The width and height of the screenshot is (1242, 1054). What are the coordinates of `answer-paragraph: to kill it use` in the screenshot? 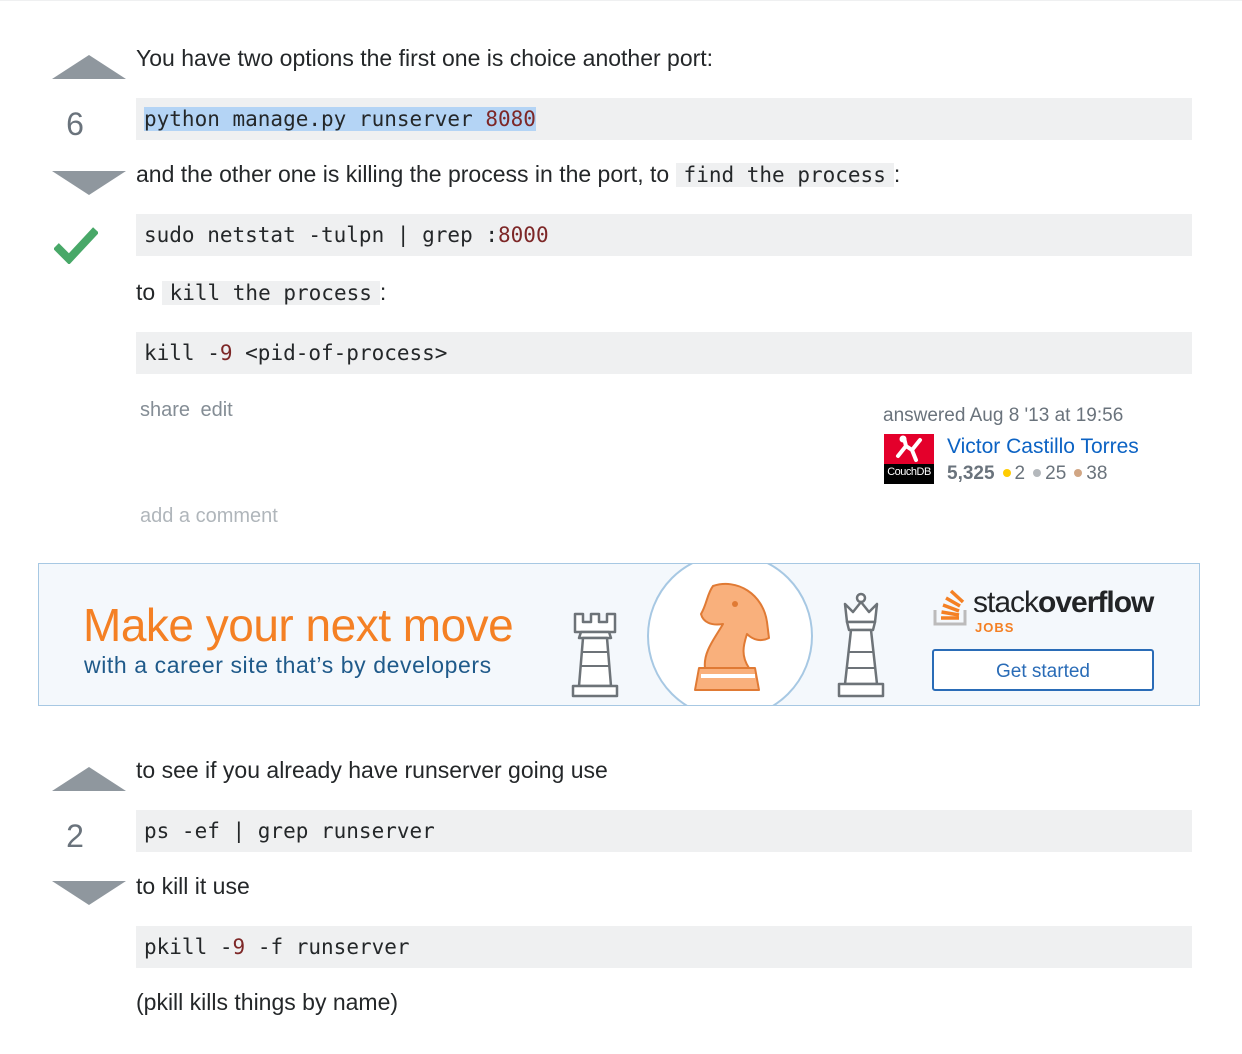 It's located at (193, 886).